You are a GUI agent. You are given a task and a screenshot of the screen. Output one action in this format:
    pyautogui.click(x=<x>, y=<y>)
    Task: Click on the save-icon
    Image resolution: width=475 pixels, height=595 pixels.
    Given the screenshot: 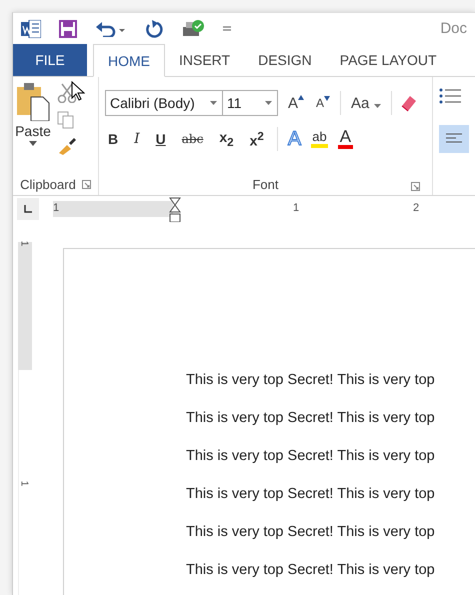 What is the action you would take?
    pyautogui.click(x=68, y=29)
    